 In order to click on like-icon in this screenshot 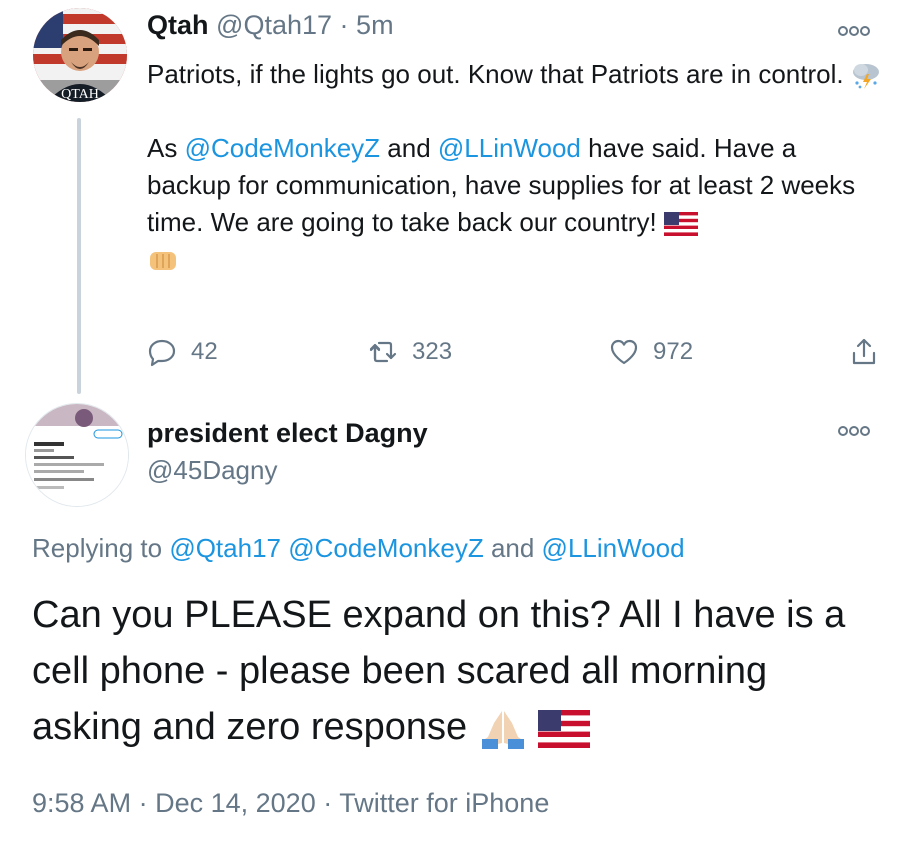, I will do `click(624, 352)`.